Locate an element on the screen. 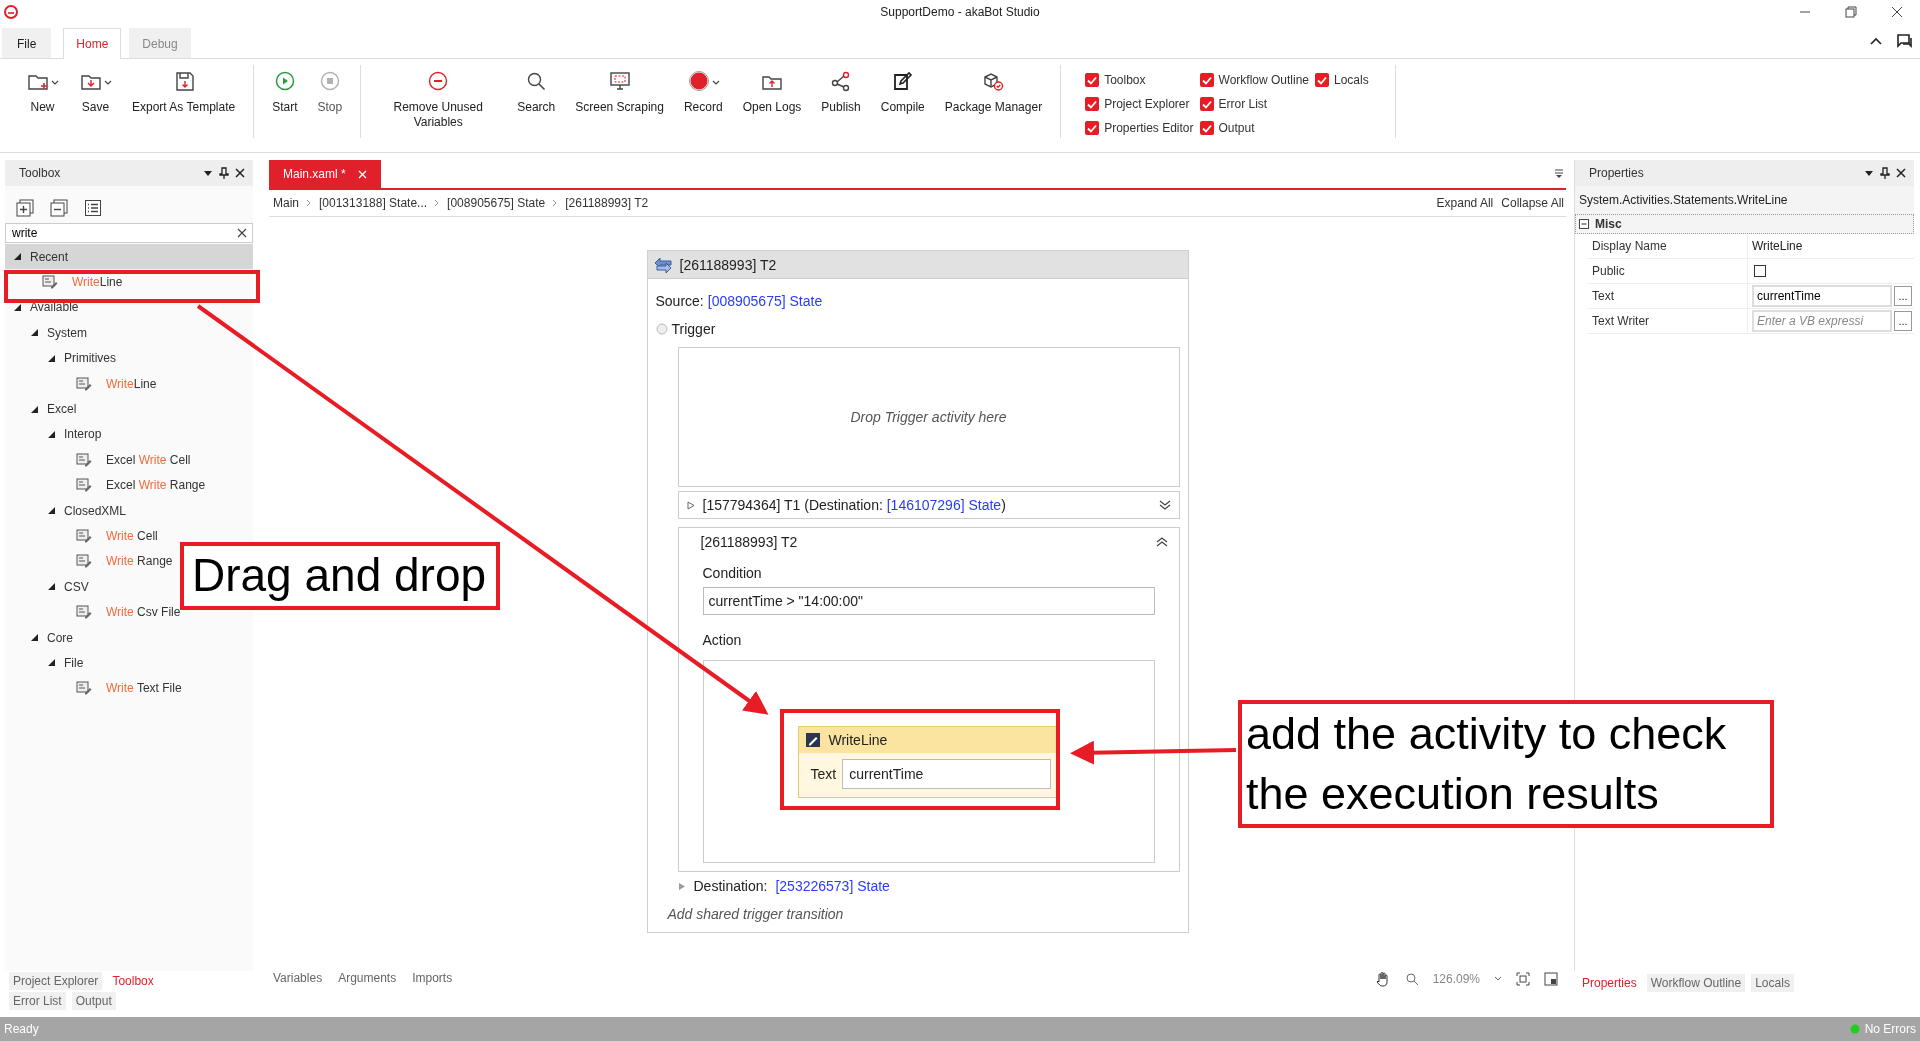 The width and height of the screenshot is (1920, 1041). source-link: [008905675] State is located at coordinates (765, 301).